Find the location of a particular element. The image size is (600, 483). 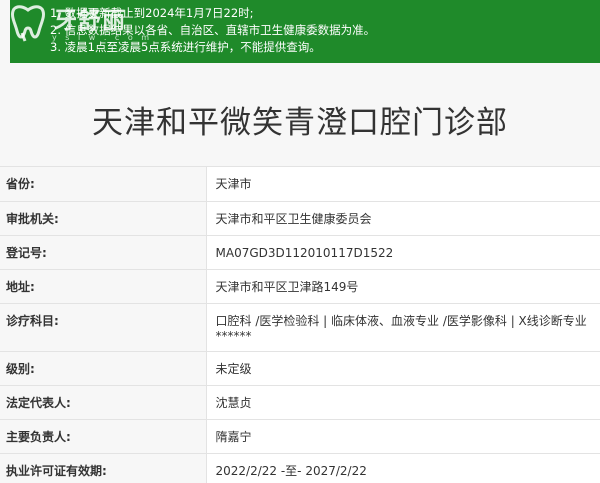

regno-label: 登记号: is located at coordinates (26, 252).